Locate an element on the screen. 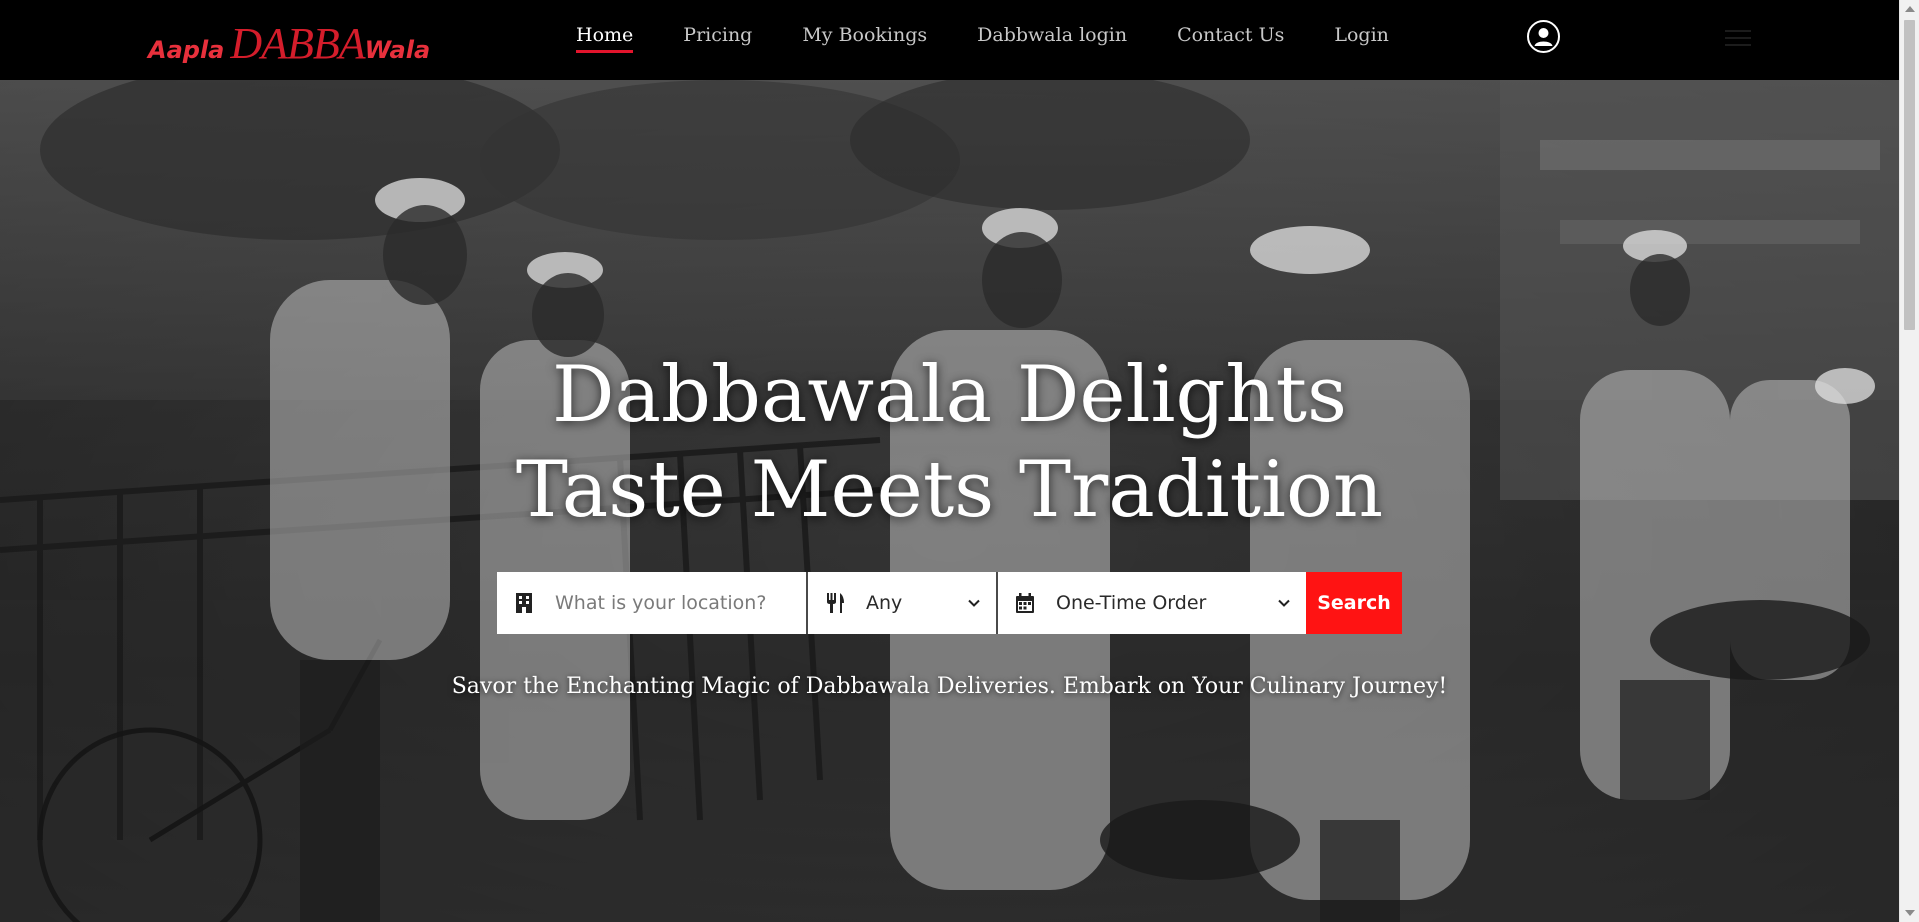  logo-text-dabba: DABBA is located at coordinates (297, 43).